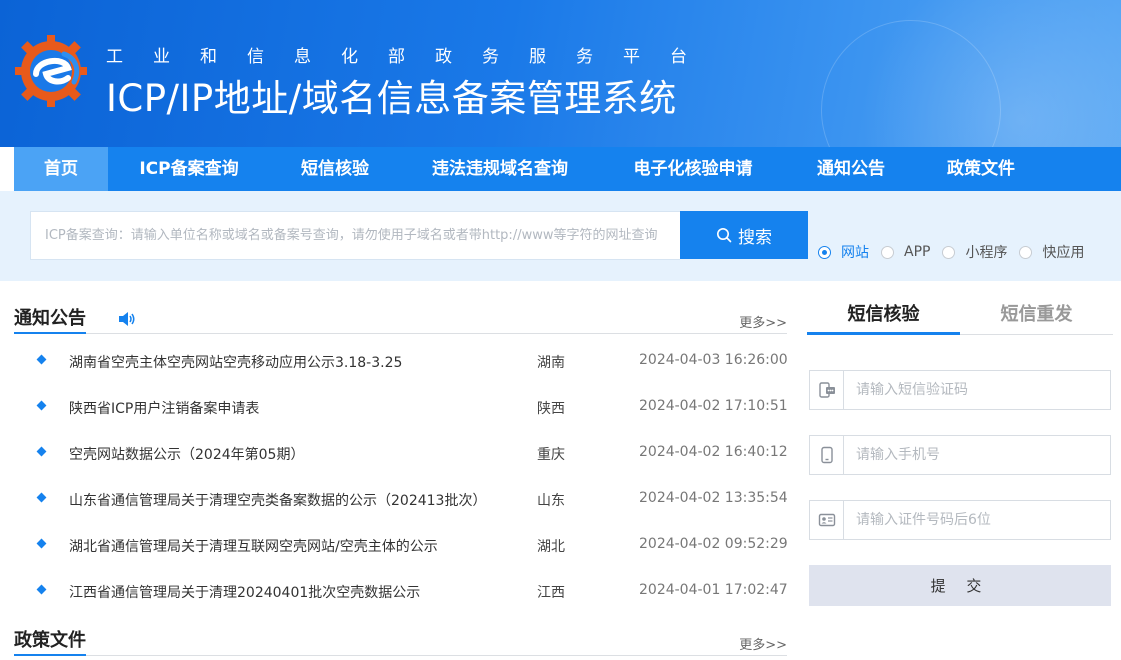 Image resolution: width=1121 pixels, height=660 pixels. What do you see at coordinates (551, 593) in the screenshot?
I see `notice-region: 江西` at bounding box center [551, 593].